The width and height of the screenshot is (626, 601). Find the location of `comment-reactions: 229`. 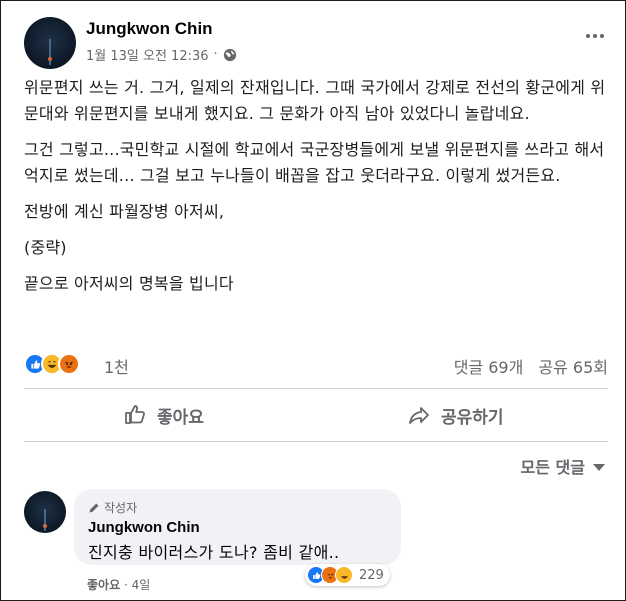

comment-reactions: 229 is located at coordinates (347, 575).